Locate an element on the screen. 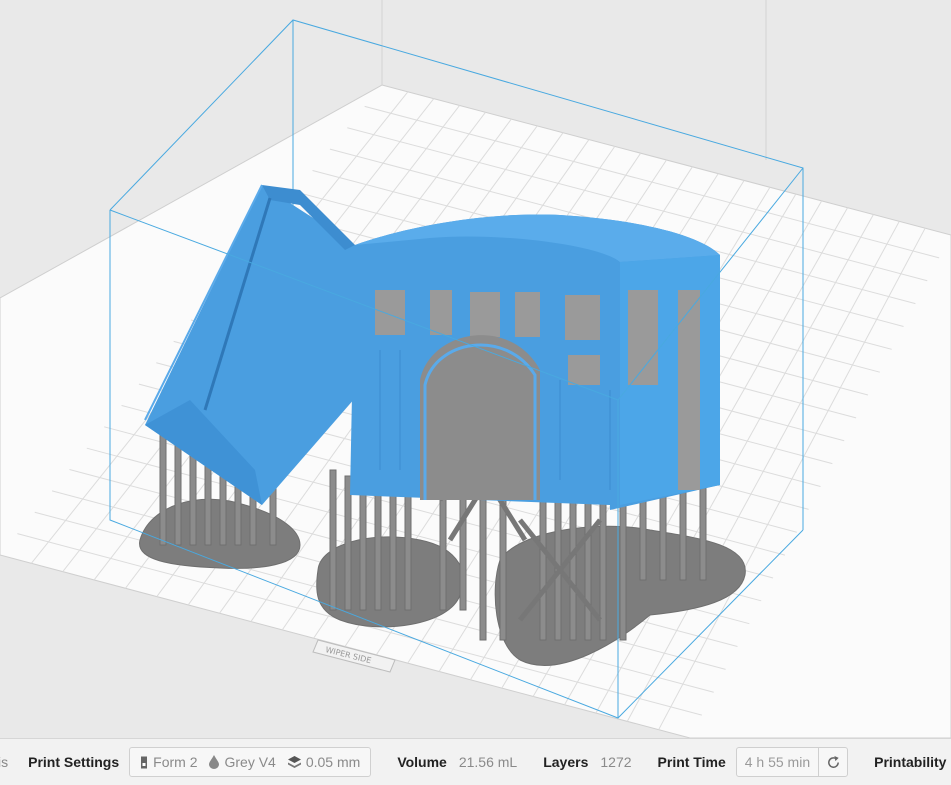  print-settings-box: Form 2 Grey V4 0.05 mm is located at coordinates (250, 762).